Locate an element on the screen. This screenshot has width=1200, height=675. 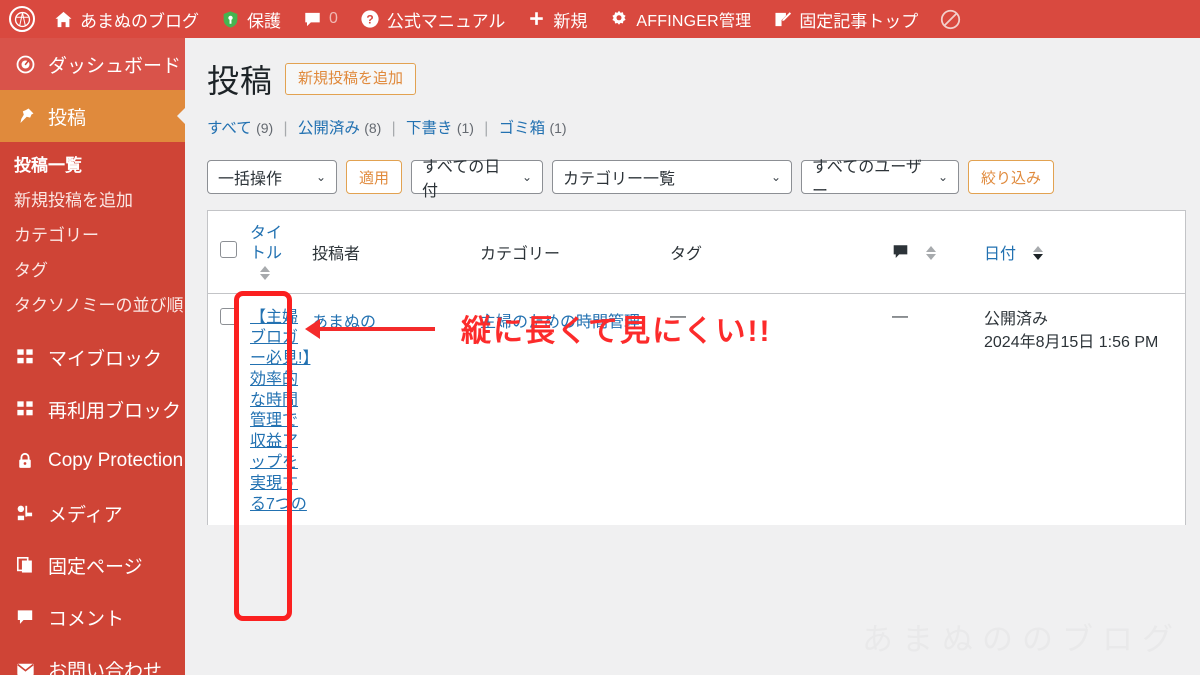
select-all-checkbox is located at coordinates (228, 249).